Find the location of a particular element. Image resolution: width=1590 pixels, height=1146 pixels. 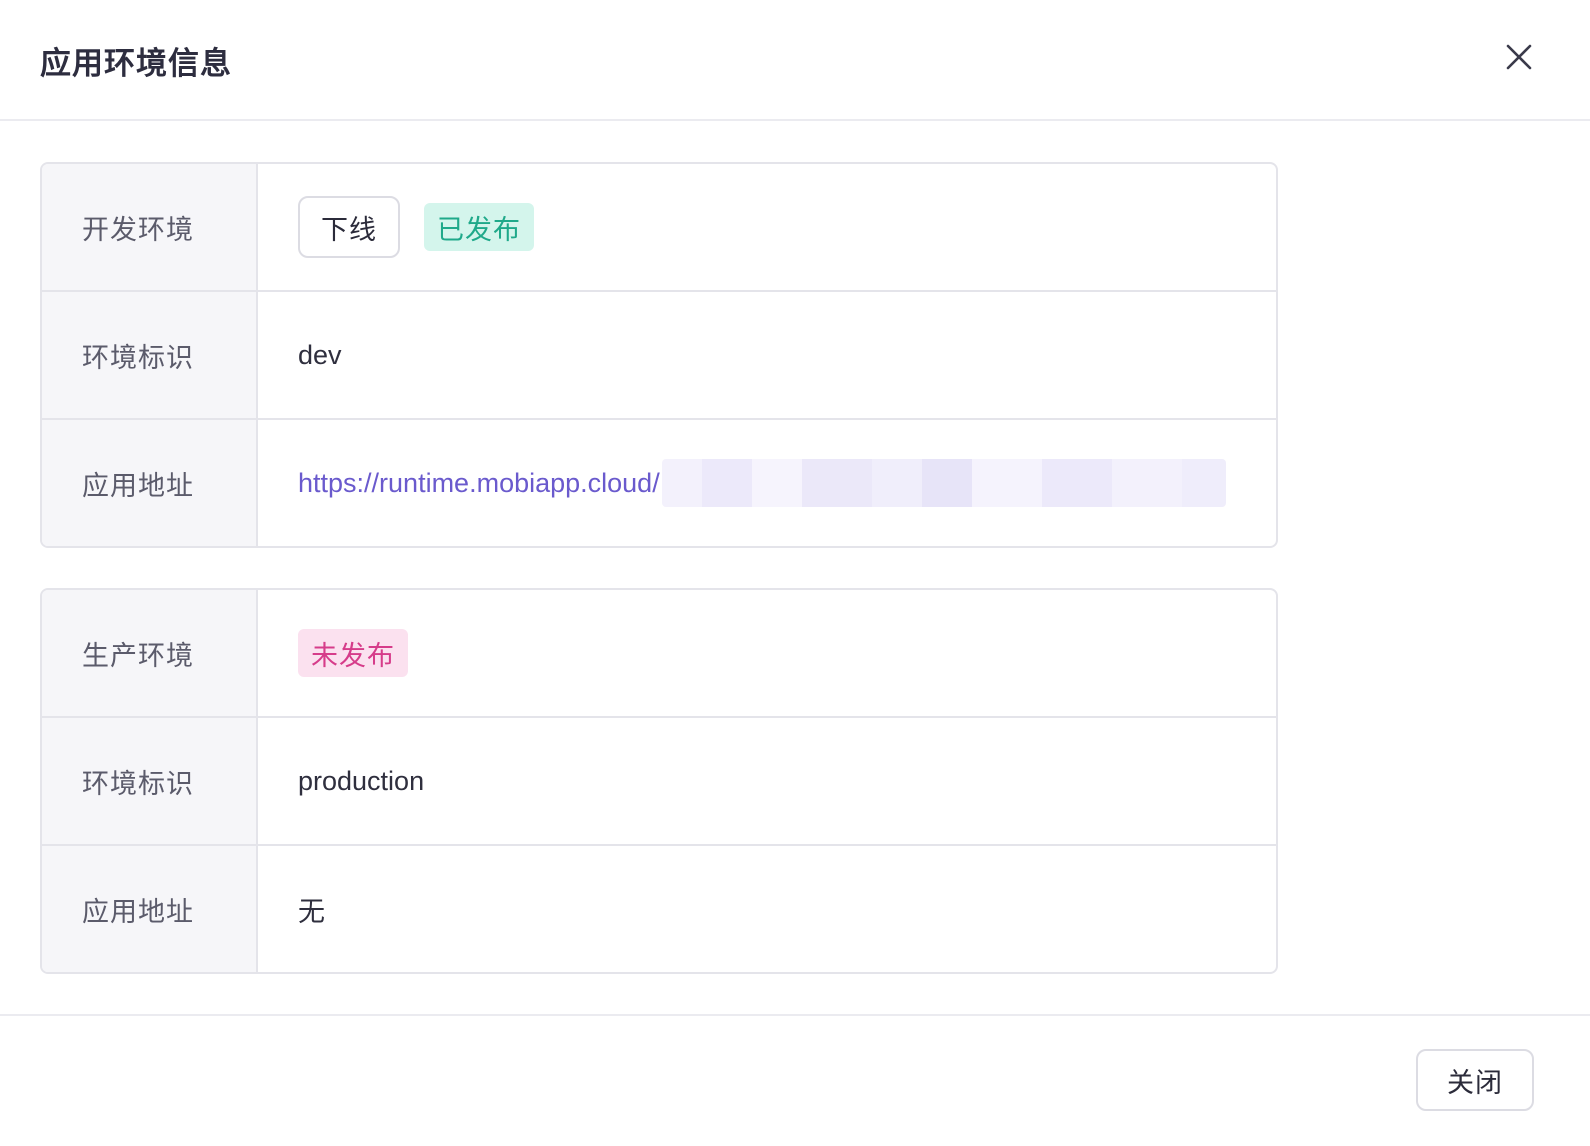

redacted-url-segment is located at coordinates (943, 483).